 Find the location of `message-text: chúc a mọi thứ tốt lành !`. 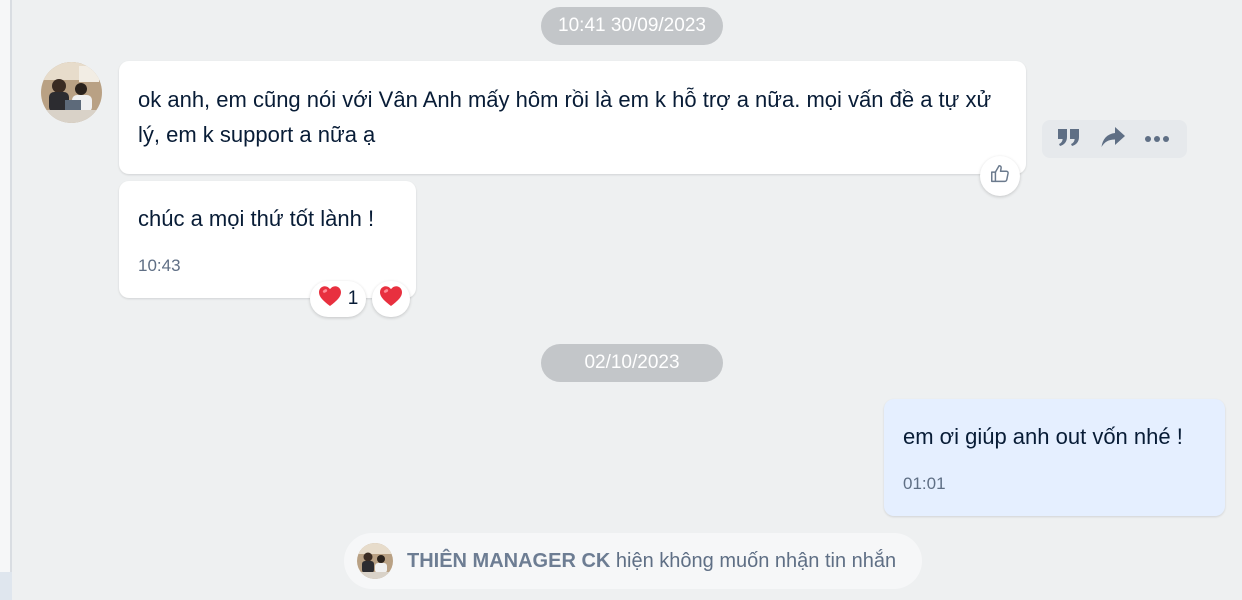

message-text: chúc a mọi thứ tốt lành ! is located at coordinates (256, 218).